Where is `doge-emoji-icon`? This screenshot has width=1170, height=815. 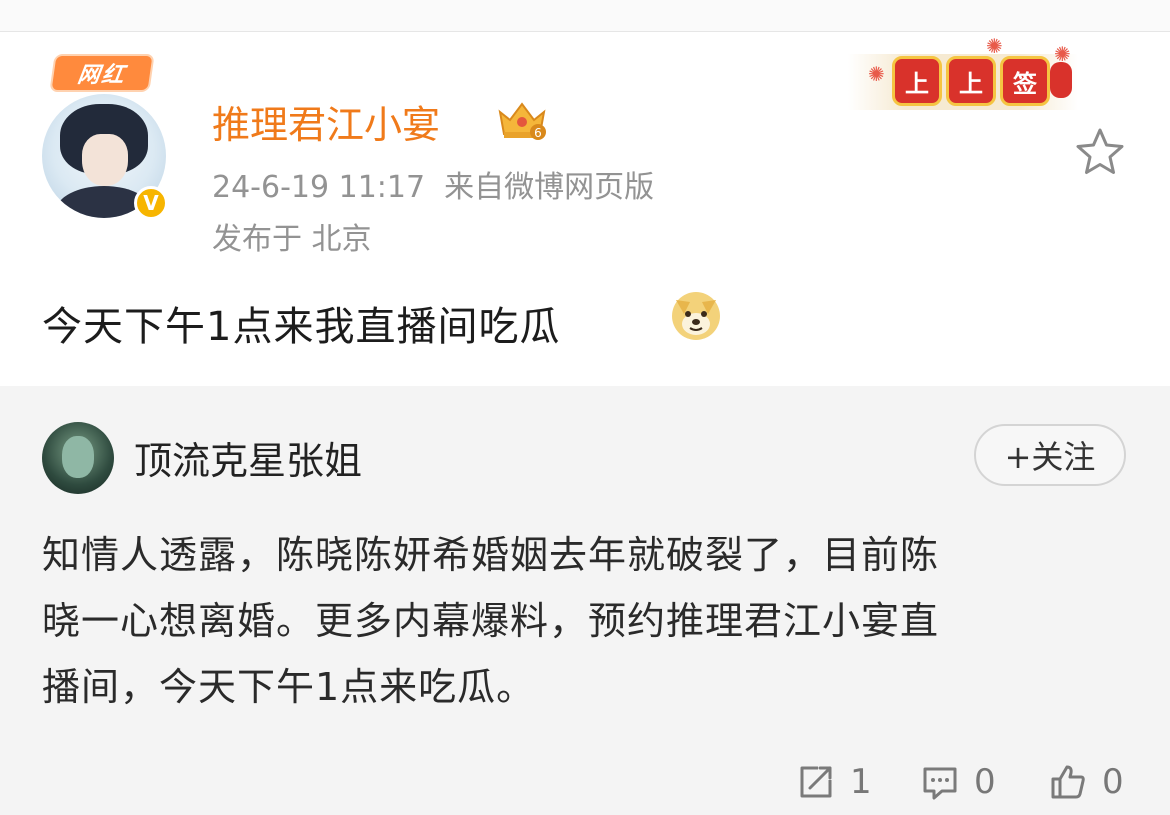
doge-emoji-icon is located at coordinates (696, 316).